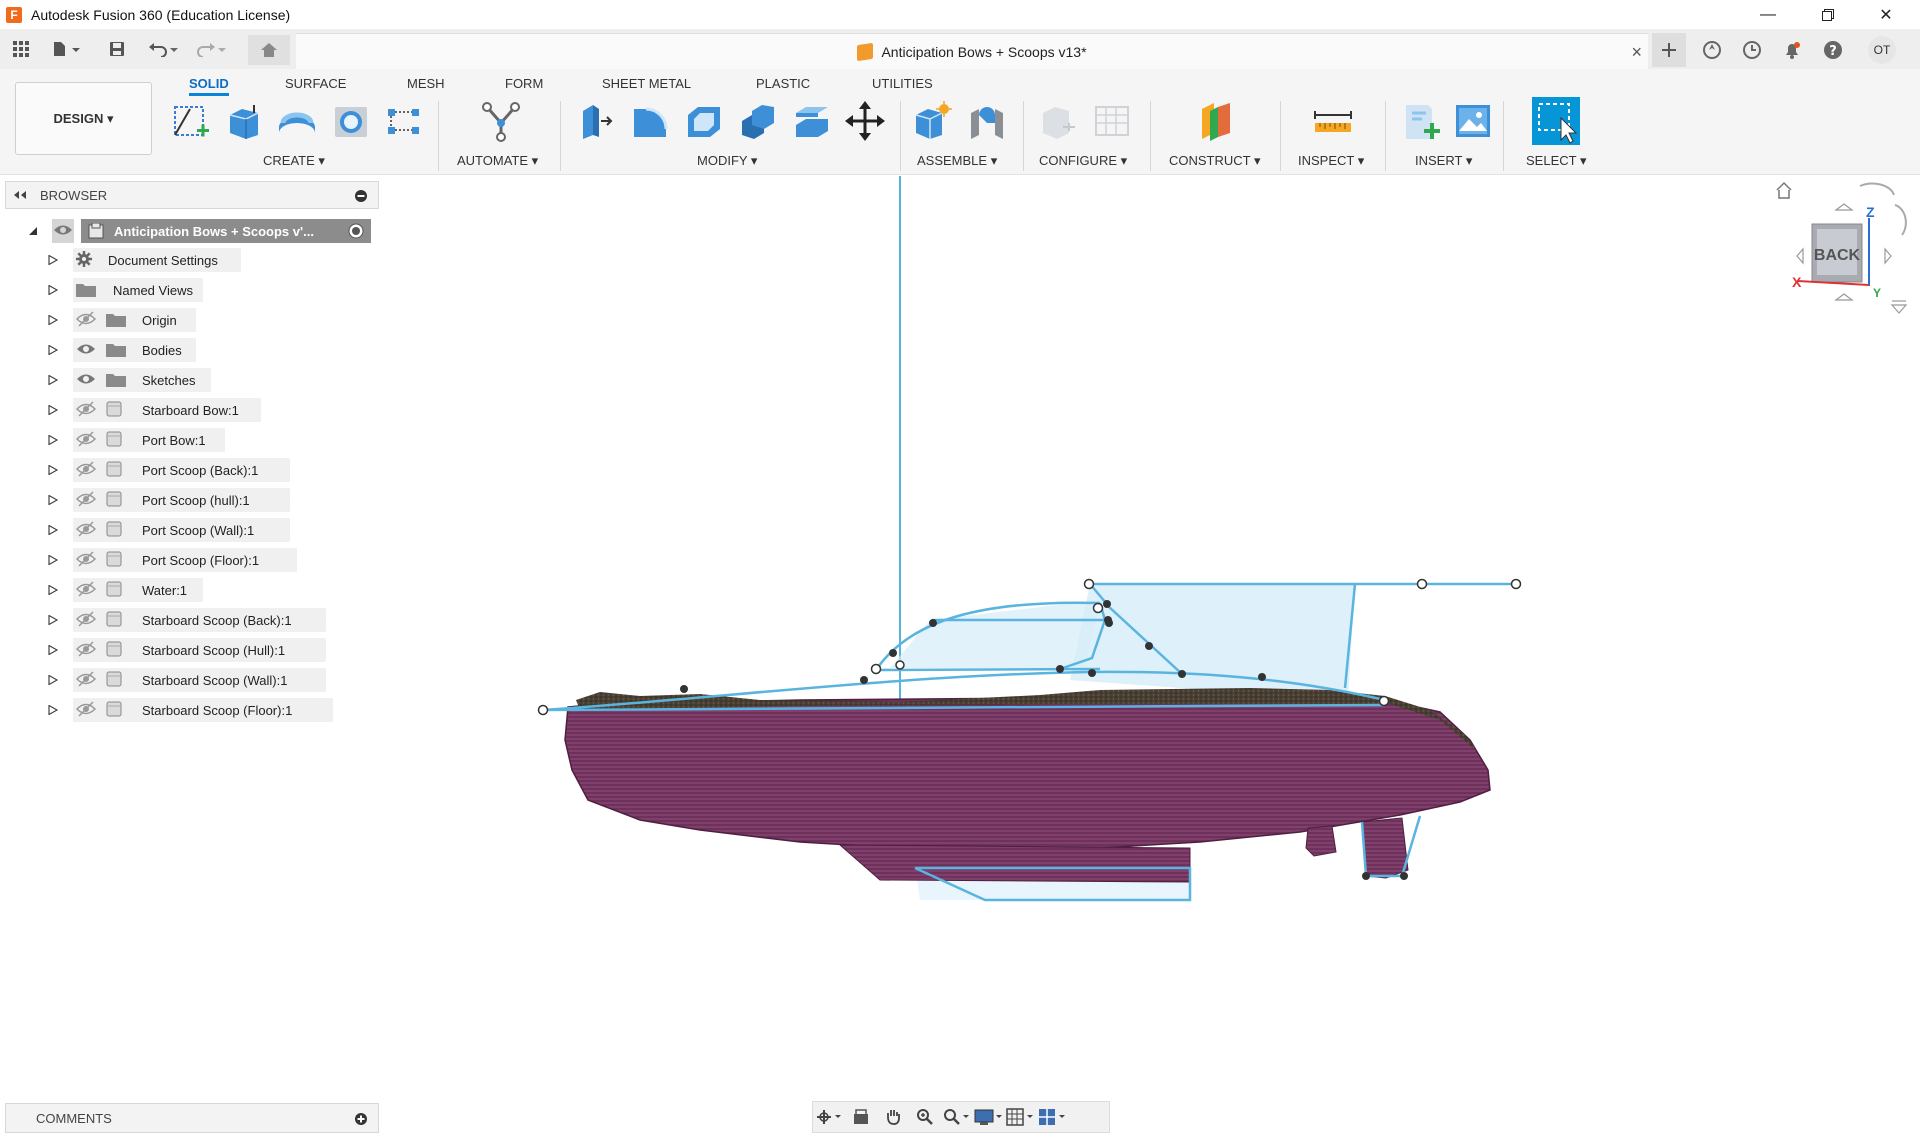  I want to click on hull-mesh-body, so click(1027, 774).